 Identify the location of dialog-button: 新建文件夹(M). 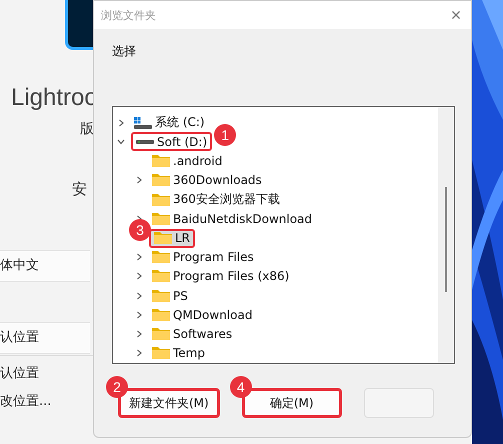
(169, 403).